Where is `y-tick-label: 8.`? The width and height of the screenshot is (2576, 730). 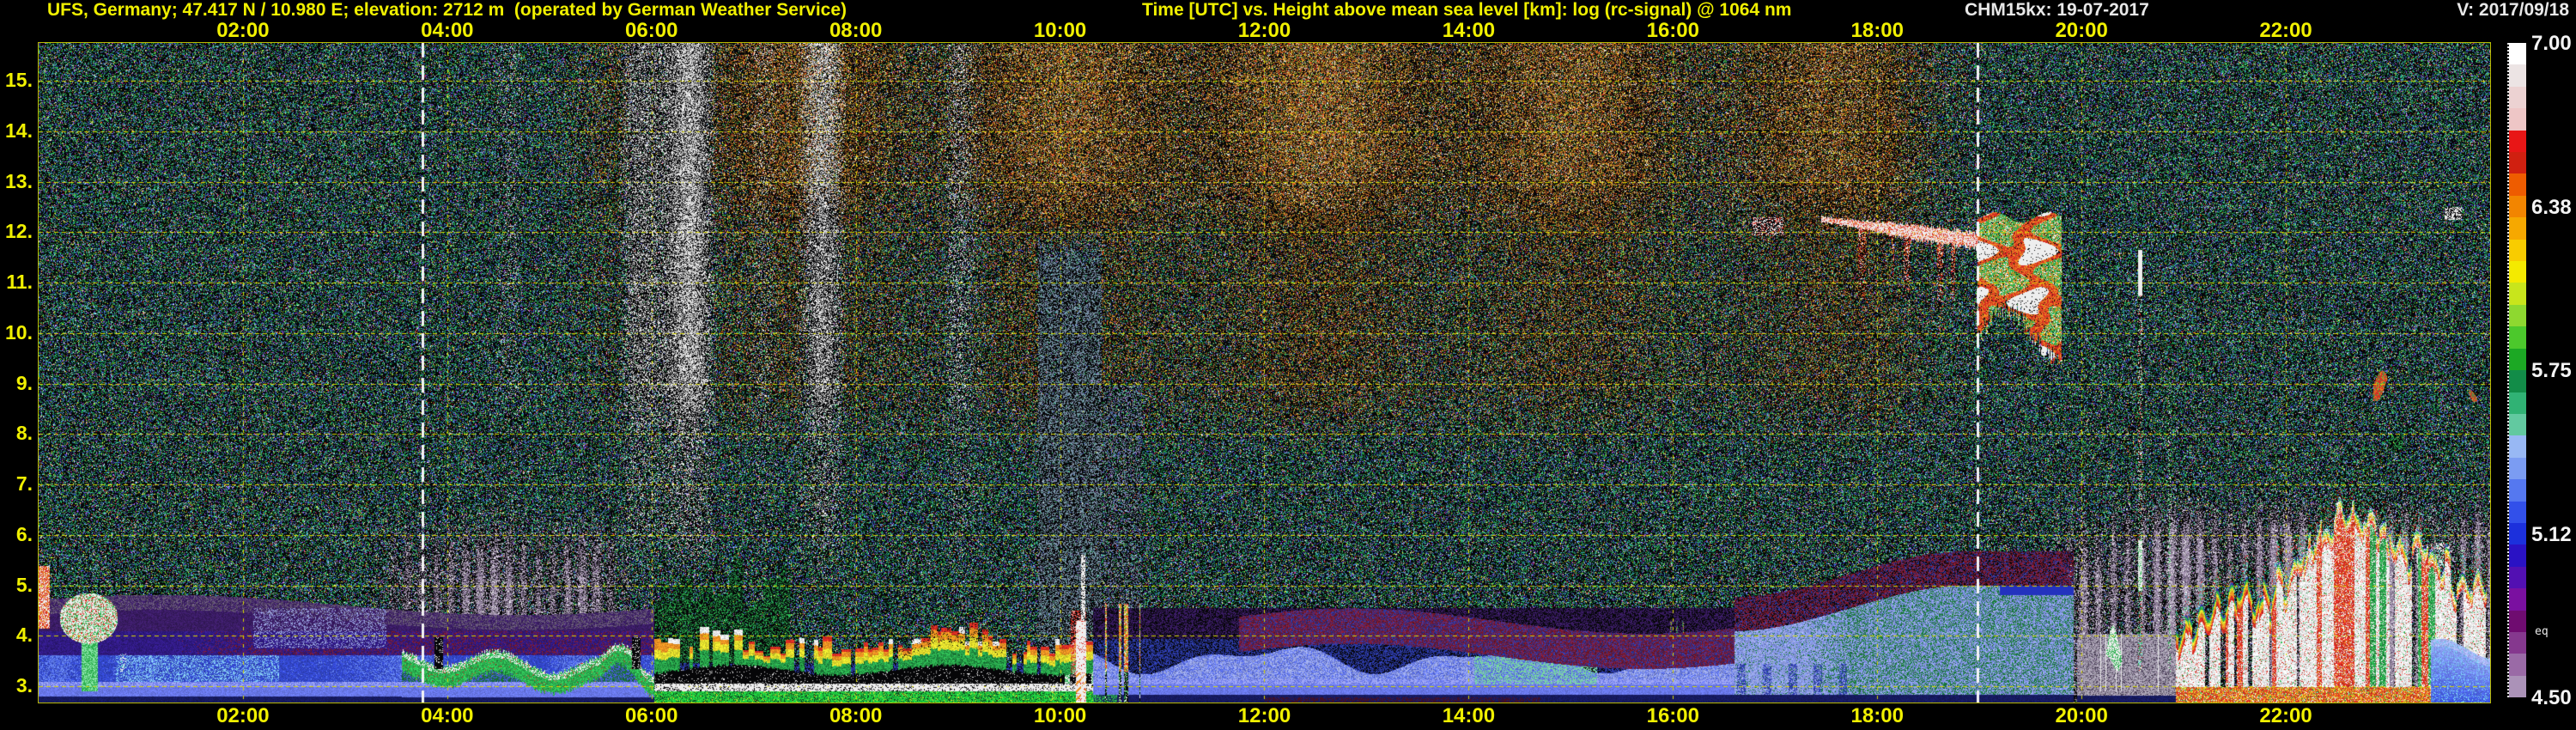 y-tick-label: 8. is located at coordinates (24, 433).